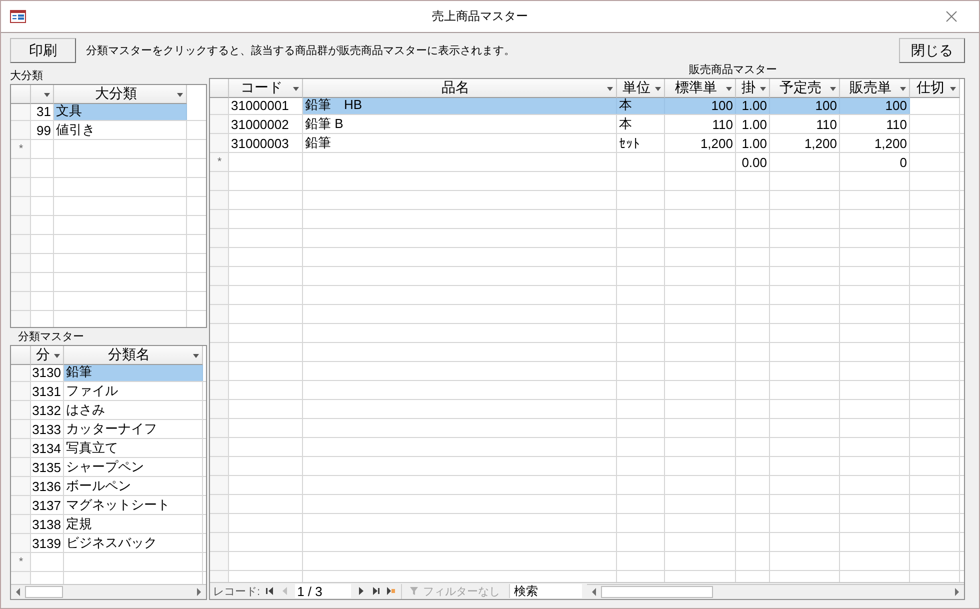 Image resolution: width=980 pixels, height=609 pixels. I want to click on table-cell-text: ｾｯﾄ, so click(629, 143).